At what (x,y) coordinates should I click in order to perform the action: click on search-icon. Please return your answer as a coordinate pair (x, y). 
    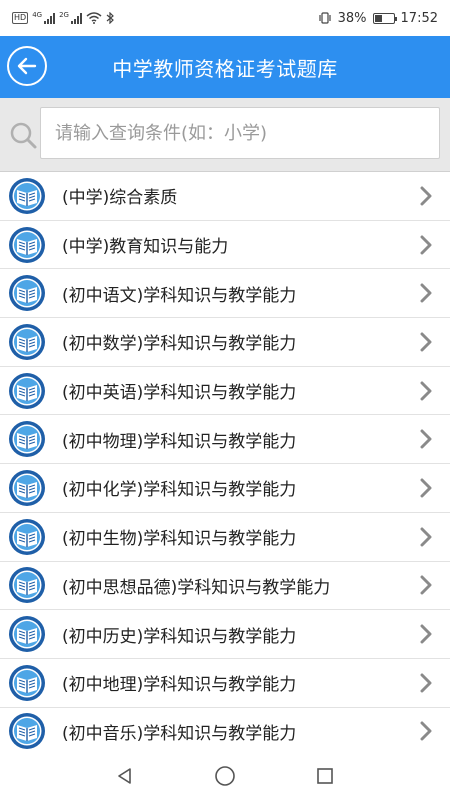
    Looking at the image, I should click on (23, 135).